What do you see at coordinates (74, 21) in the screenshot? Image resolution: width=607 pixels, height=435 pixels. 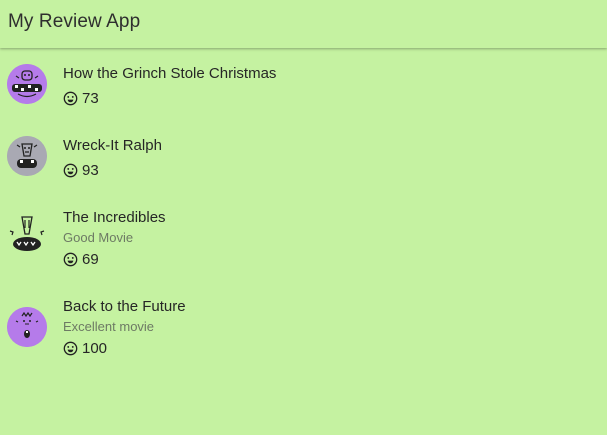 I see `app-title: My Review App` at bounding box center [74, 21].